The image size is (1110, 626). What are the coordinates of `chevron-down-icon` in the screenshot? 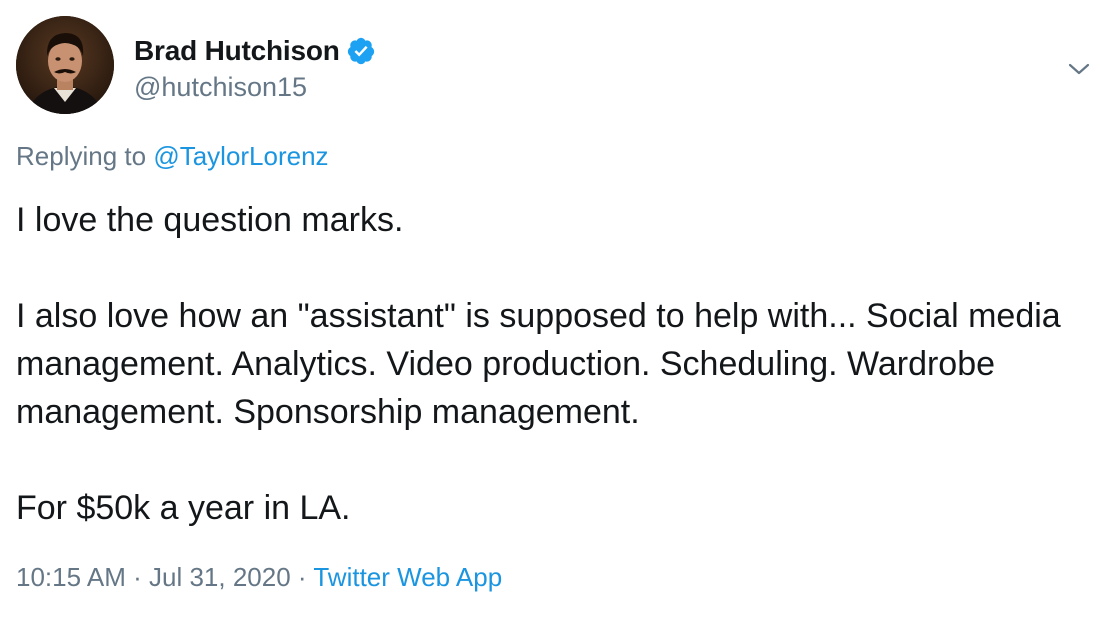 It's located at (1079, 69).